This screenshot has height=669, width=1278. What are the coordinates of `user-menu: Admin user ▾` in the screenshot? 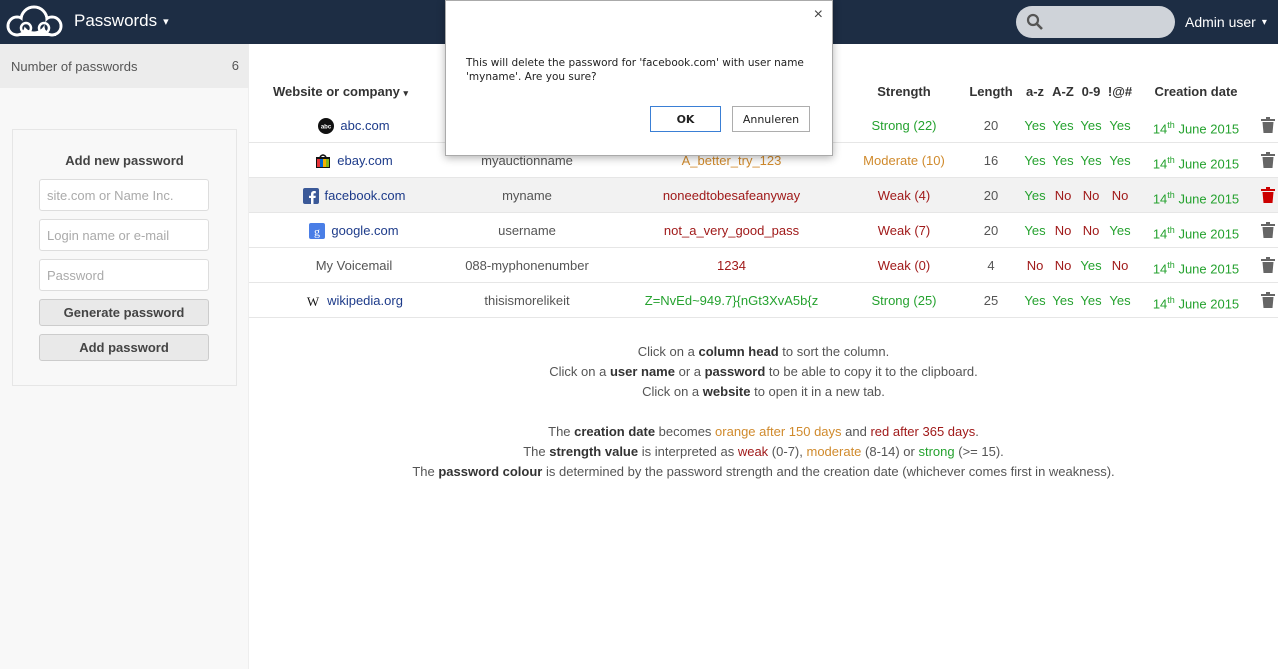 It's located at (1226, 22).